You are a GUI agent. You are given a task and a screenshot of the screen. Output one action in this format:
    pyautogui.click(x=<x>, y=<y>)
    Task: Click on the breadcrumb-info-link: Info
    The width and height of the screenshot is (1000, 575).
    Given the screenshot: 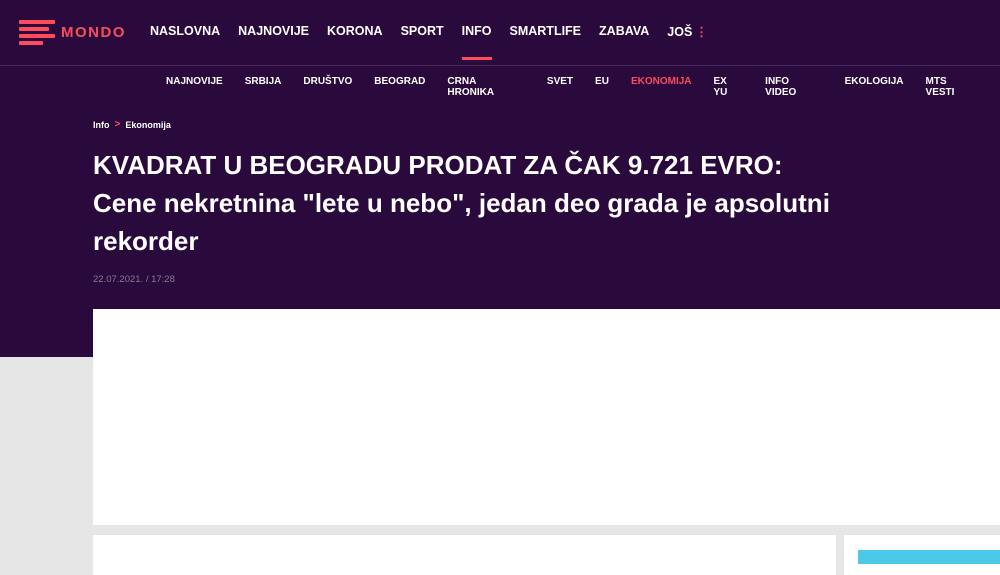 What is the action you would take?
    pyautogui.click(x=101, y=125)
    